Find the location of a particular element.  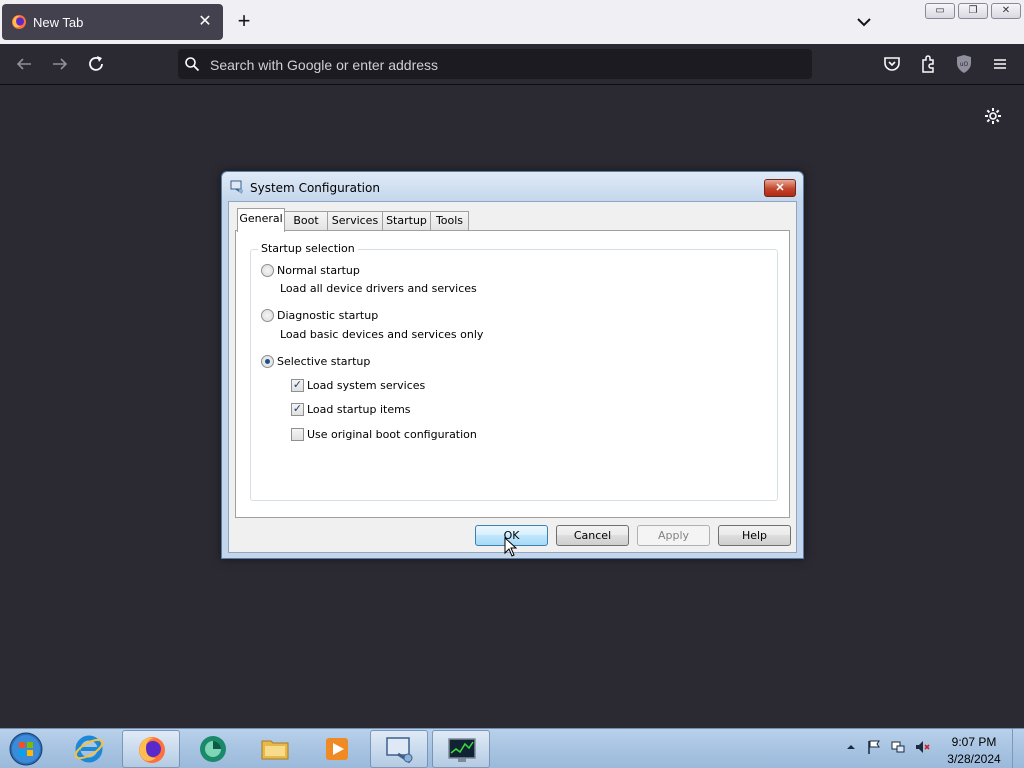

diagnostic-startup-label: Diagnostic startup is located at coordinates (327, 315).